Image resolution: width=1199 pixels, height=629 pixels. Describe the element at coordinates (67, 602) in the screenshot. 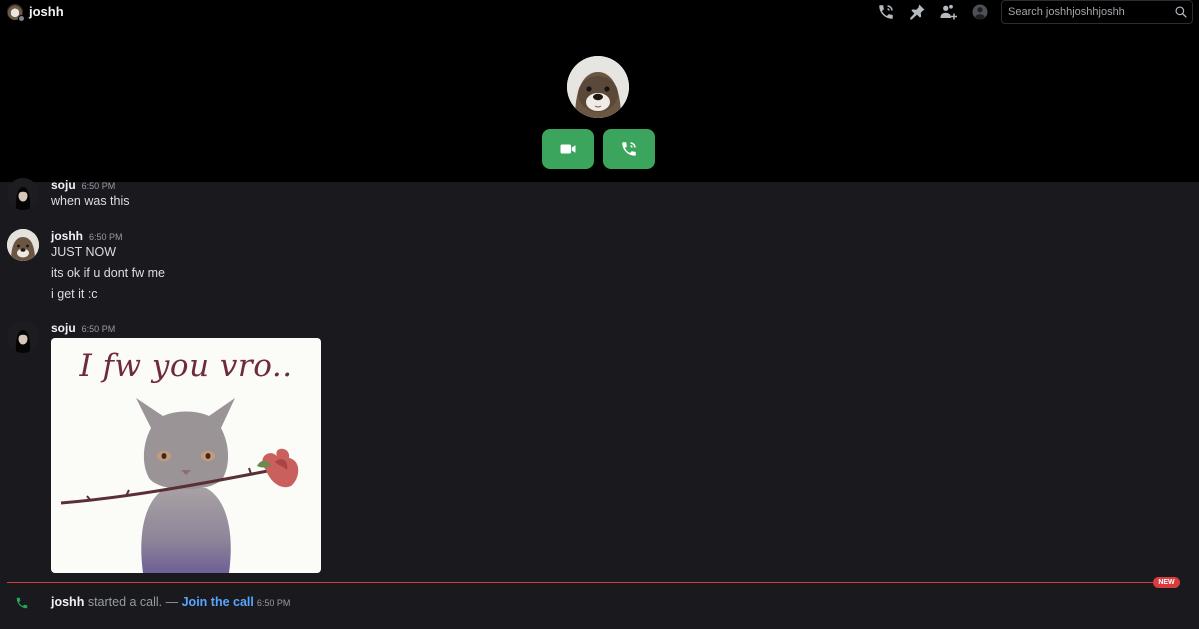

I see `caller-name: joshh` at that location.